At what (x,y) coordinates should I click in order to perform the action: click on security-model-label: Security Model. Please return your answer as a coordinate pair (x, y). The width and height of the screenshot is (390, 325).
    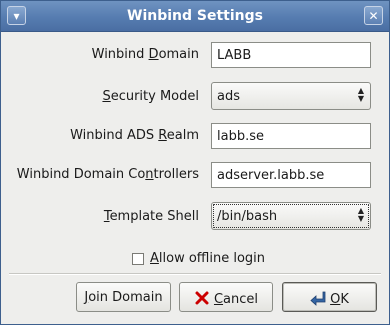
    Looking at the image, I should click on (150, 96).